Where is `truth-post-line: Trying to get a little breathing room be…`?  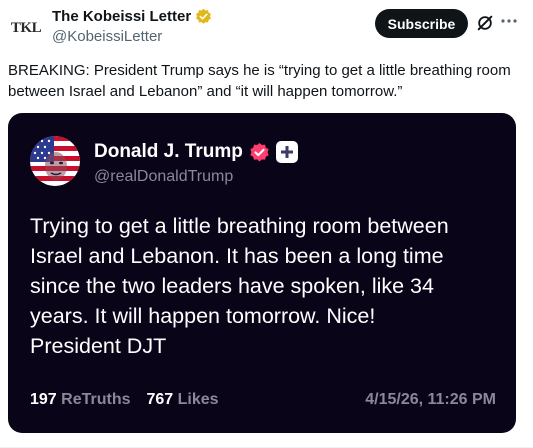 truth-post-line: Trying to get a little breathing room be… is located at coordinates (239, 226).